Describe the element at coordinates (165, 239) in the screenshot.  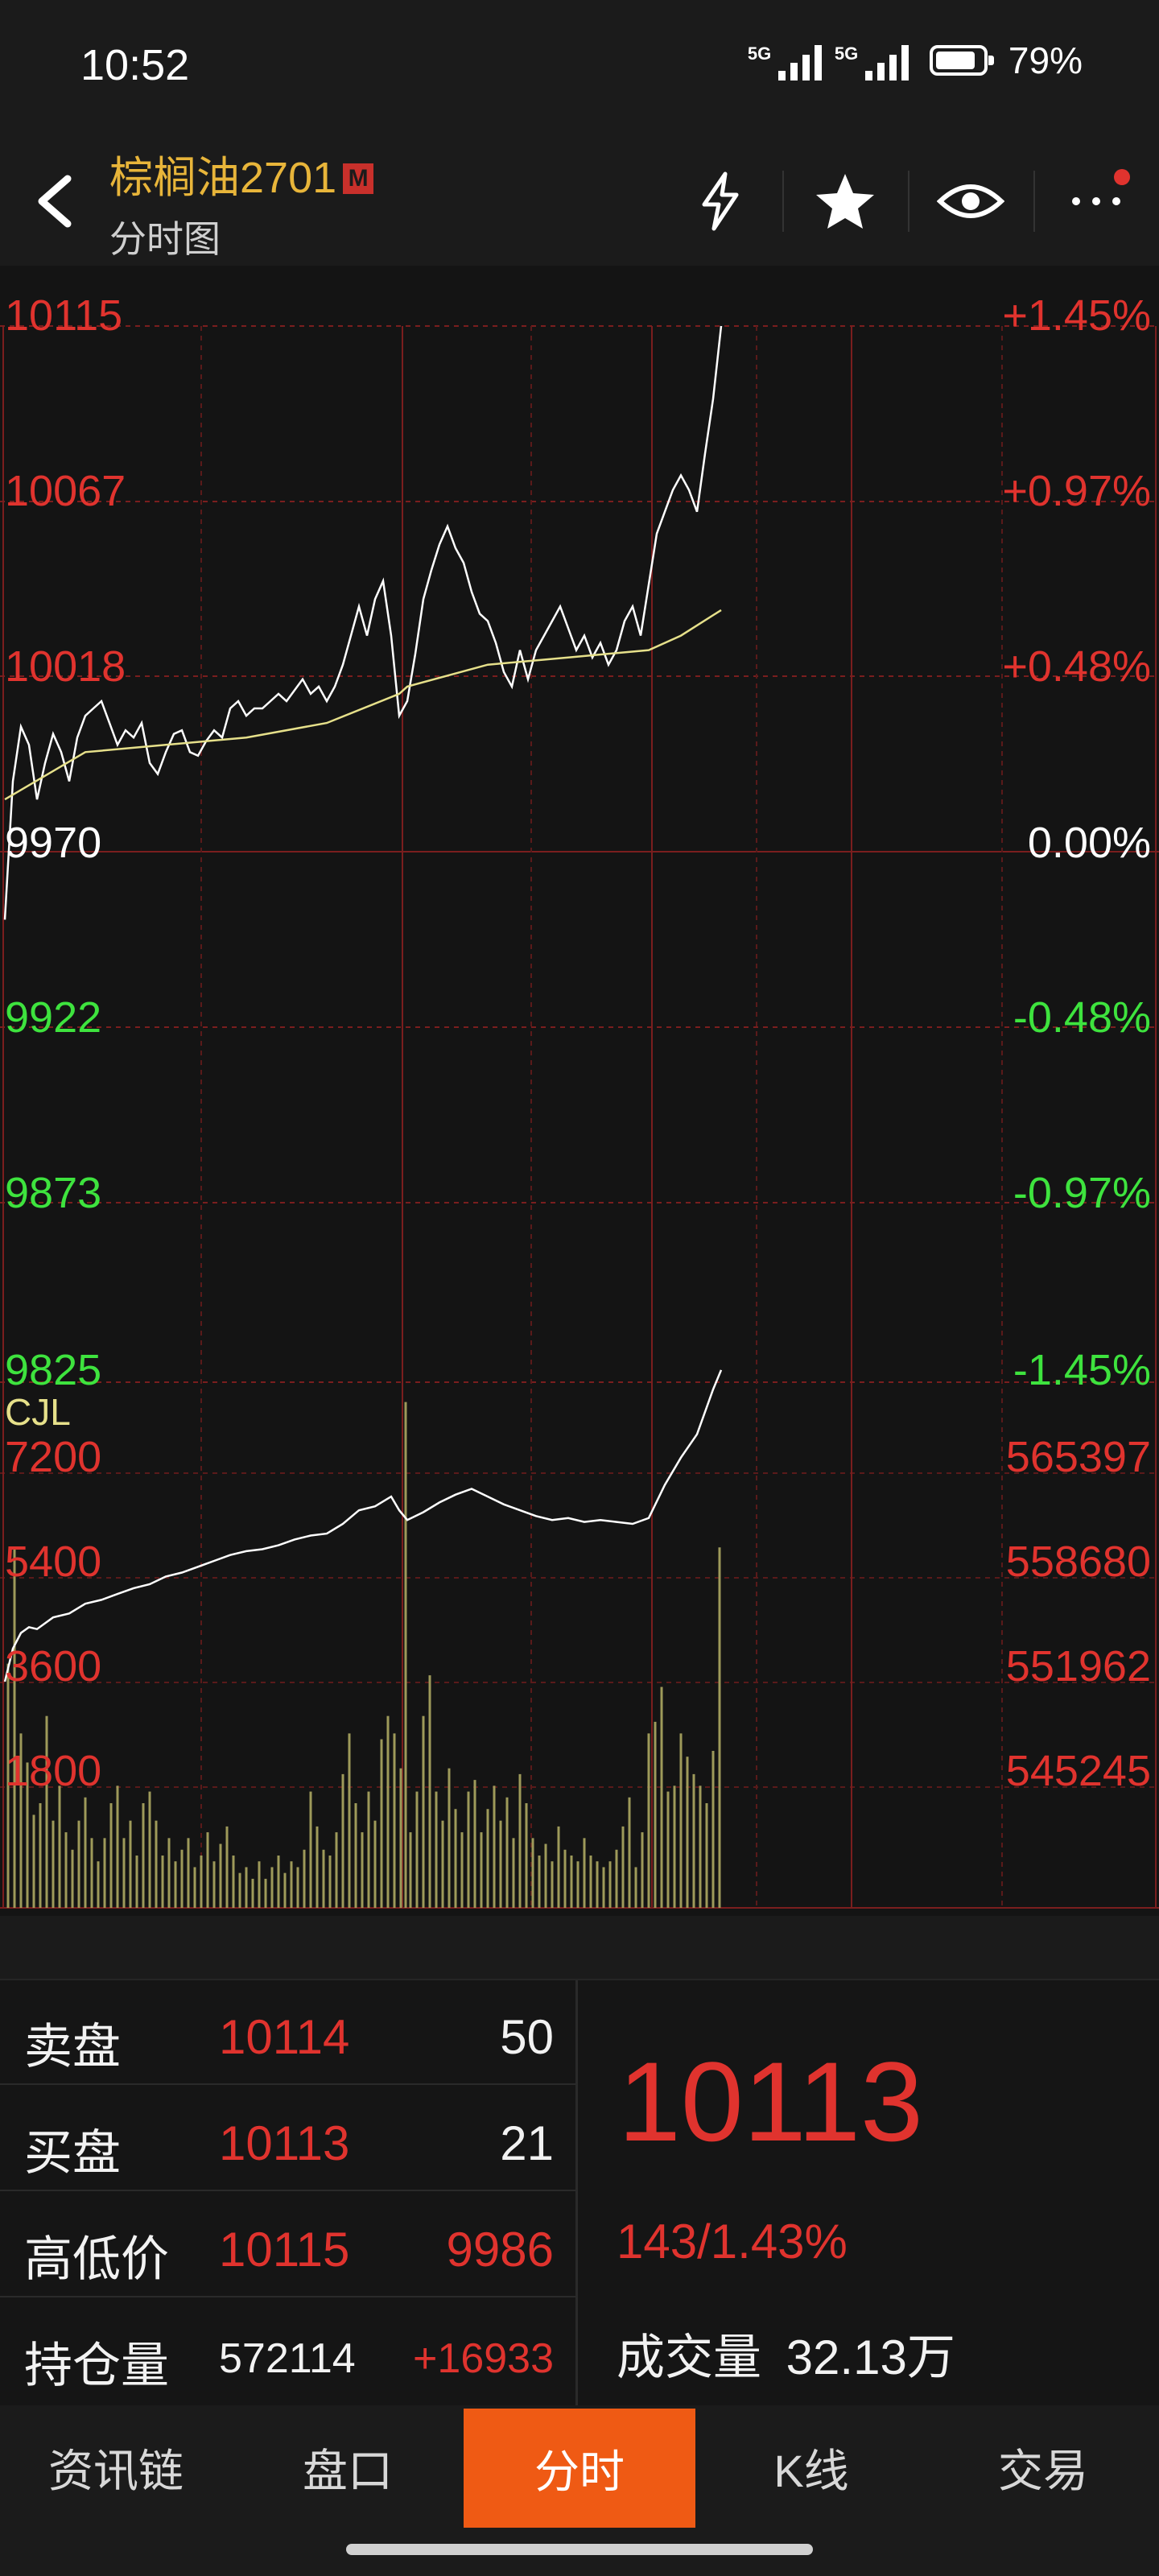
I see `page-subtitle: 分时图` at that location.